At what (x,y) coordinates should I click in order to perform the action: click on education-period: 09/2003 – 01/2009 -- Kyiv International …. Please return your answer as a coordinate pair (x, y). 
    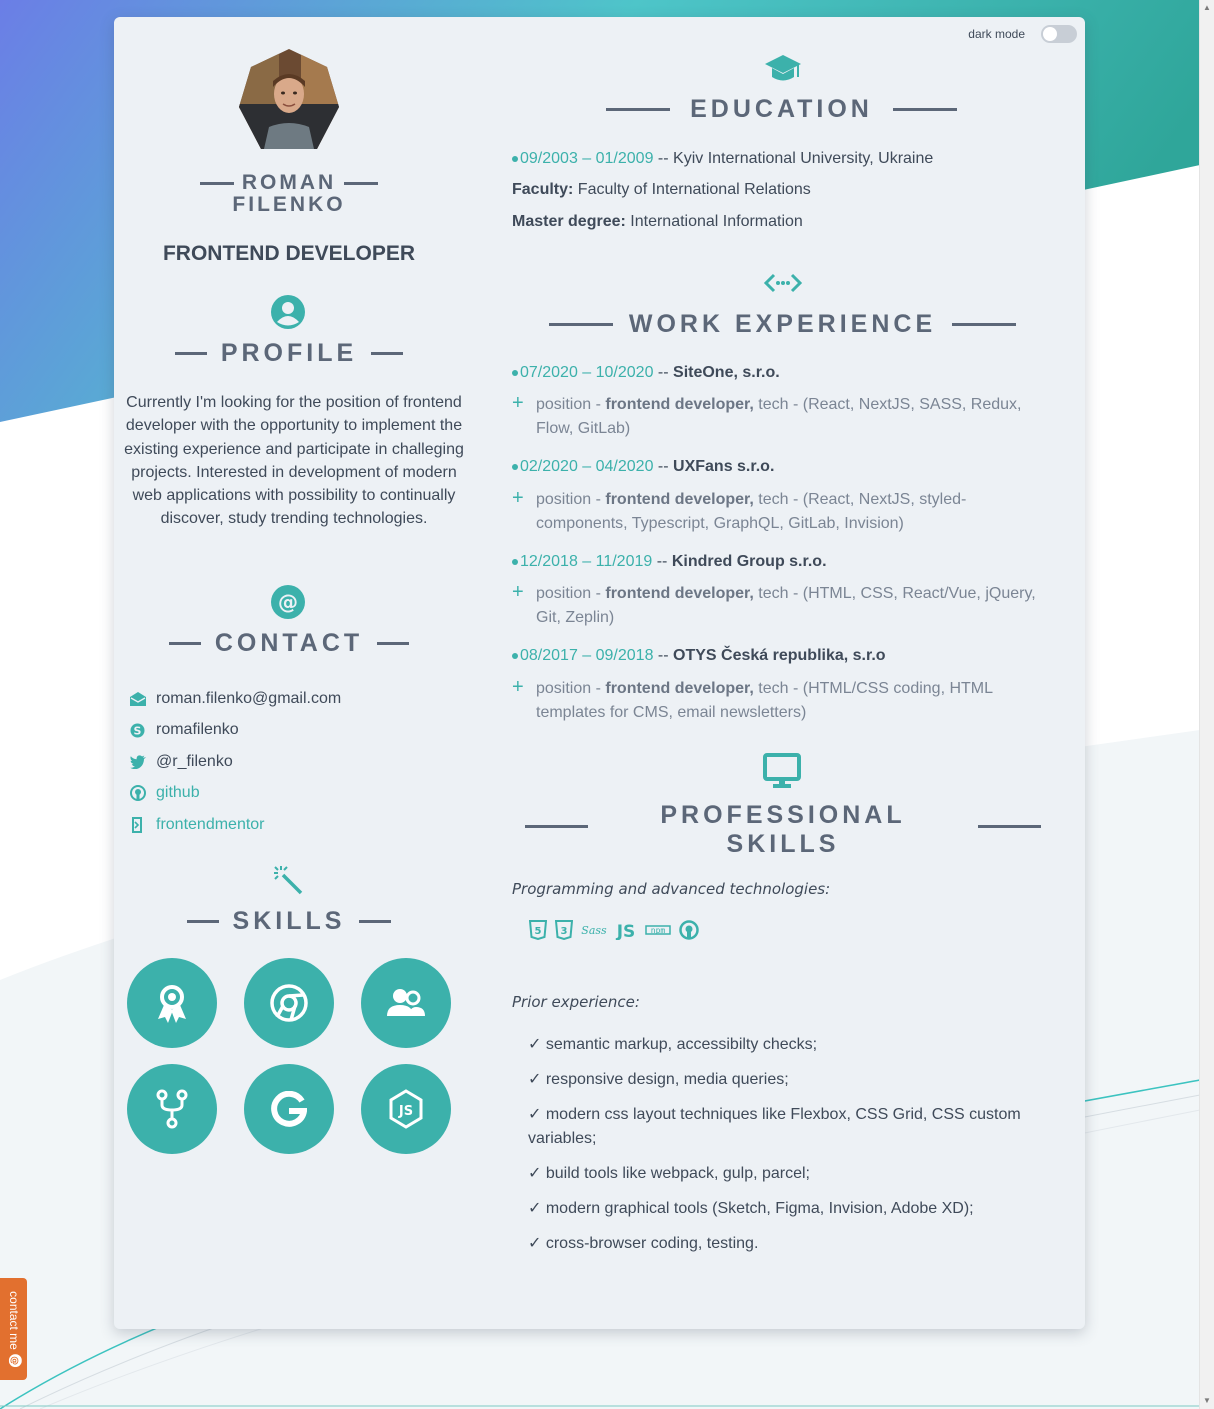
    Looking at the image, I should click on (722, 159).